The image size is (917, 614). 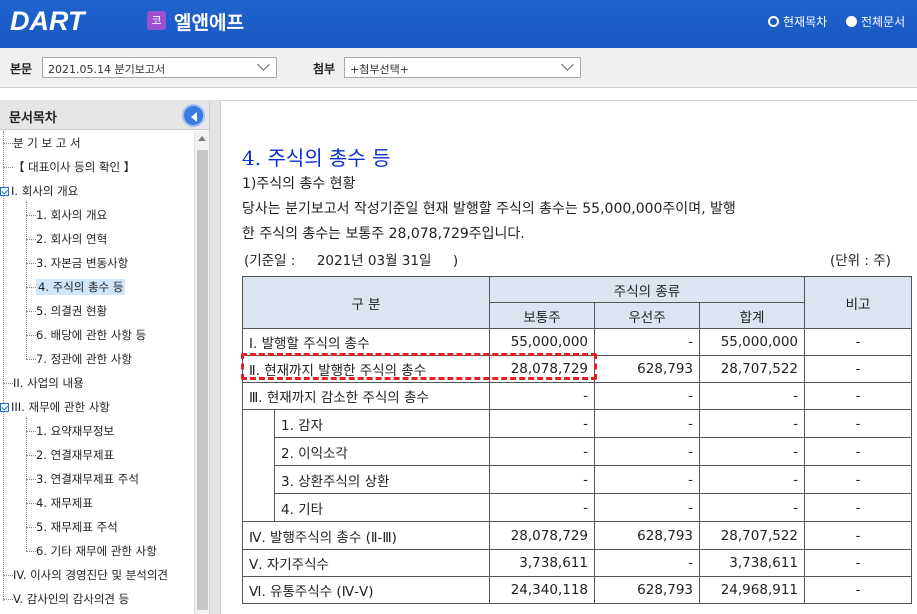 I want to click on chevron-down-icon, so click(x=263, y=64).